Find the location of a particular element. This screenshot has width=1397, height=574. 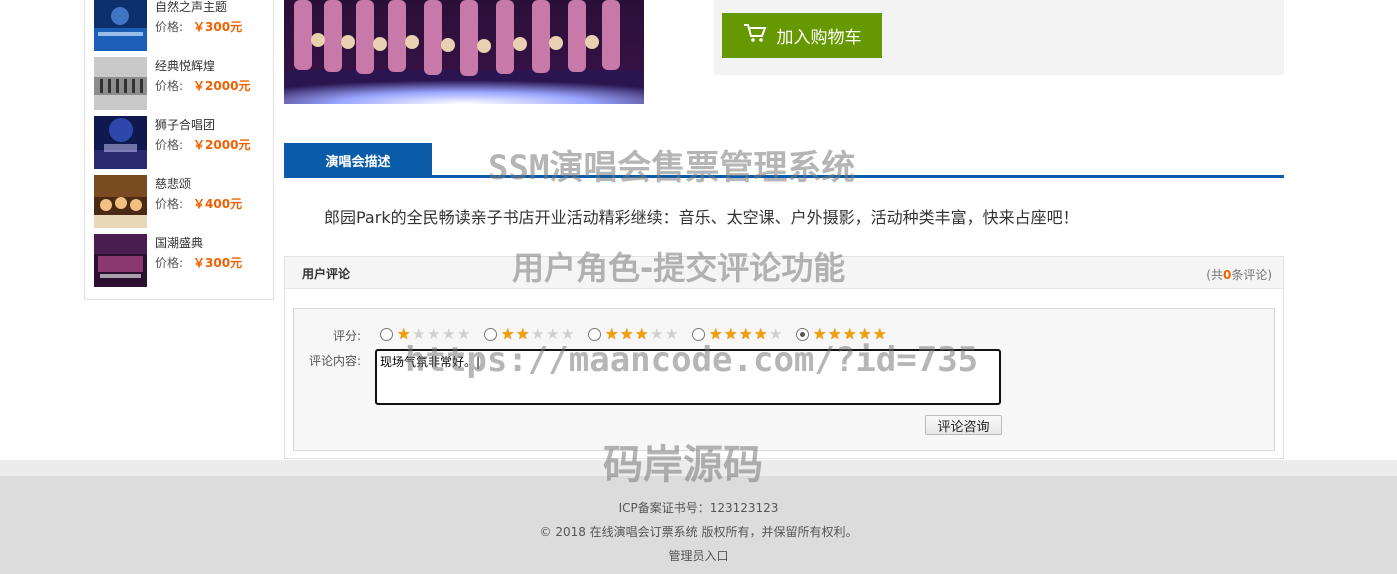

price-value: ￥400元 is located at coordinates (218, 204).